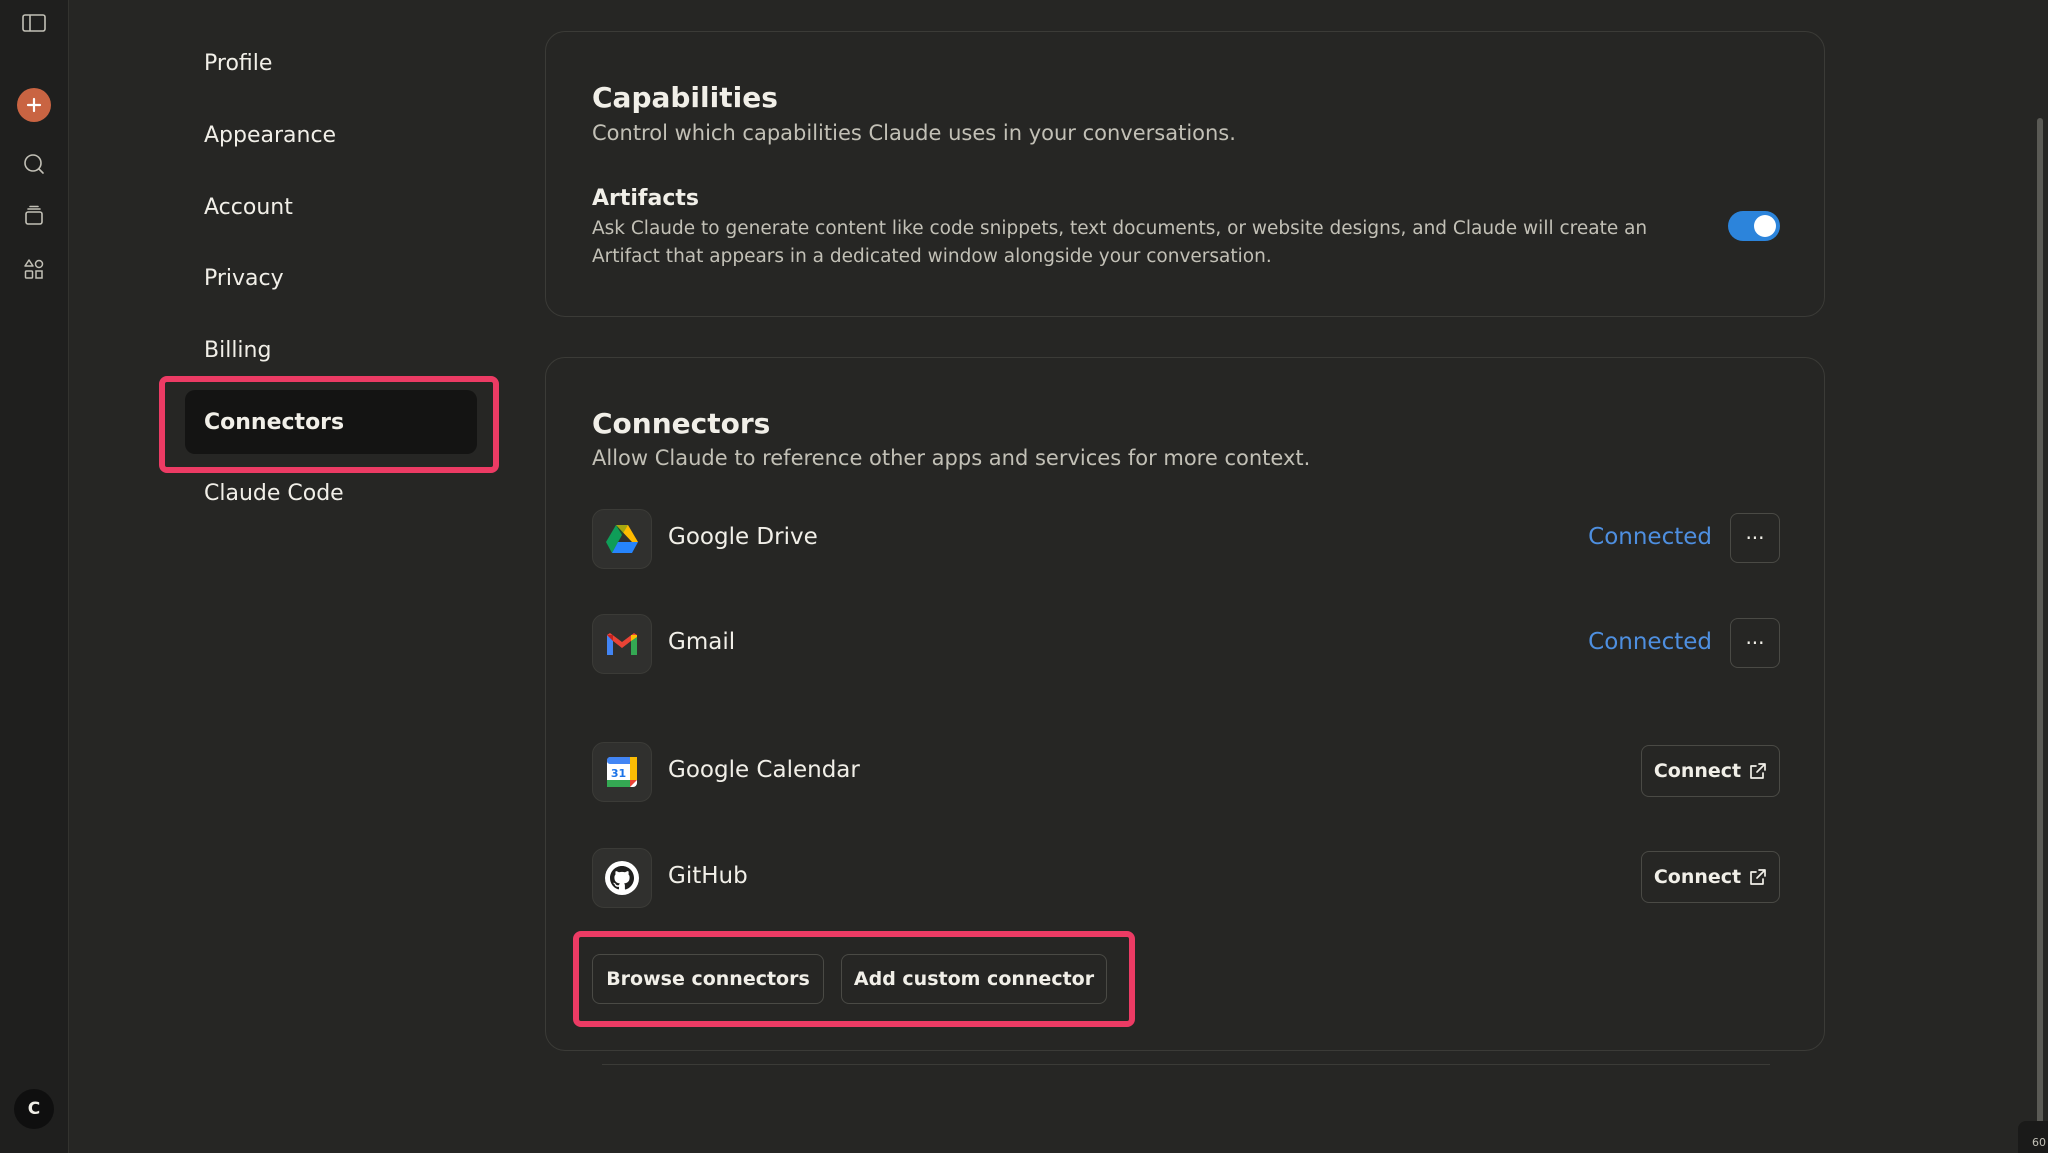 Image resolution: width=2048 pixels, height=1153 pixels. I want to click on projects-icon, so click(34, 216).